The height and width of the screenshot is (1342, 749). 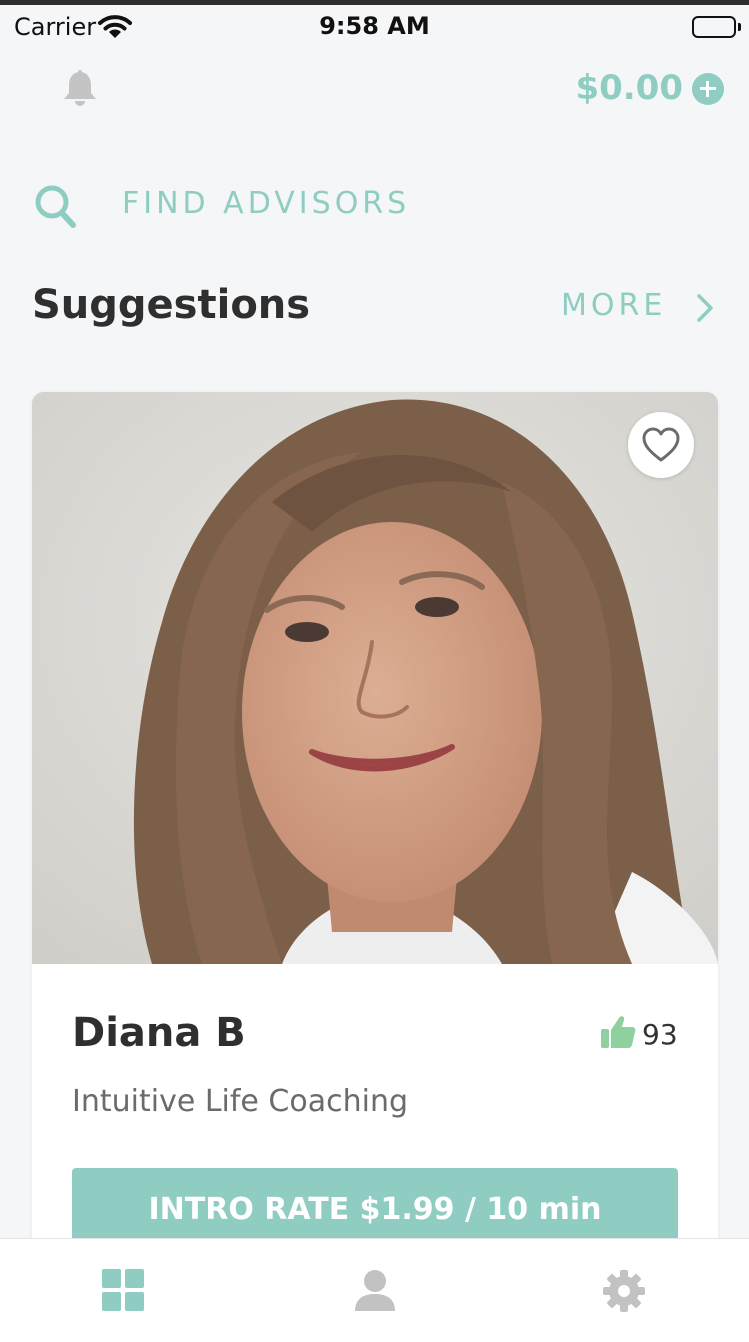 I want to click on bell-icon, so click(x=80, y=91).